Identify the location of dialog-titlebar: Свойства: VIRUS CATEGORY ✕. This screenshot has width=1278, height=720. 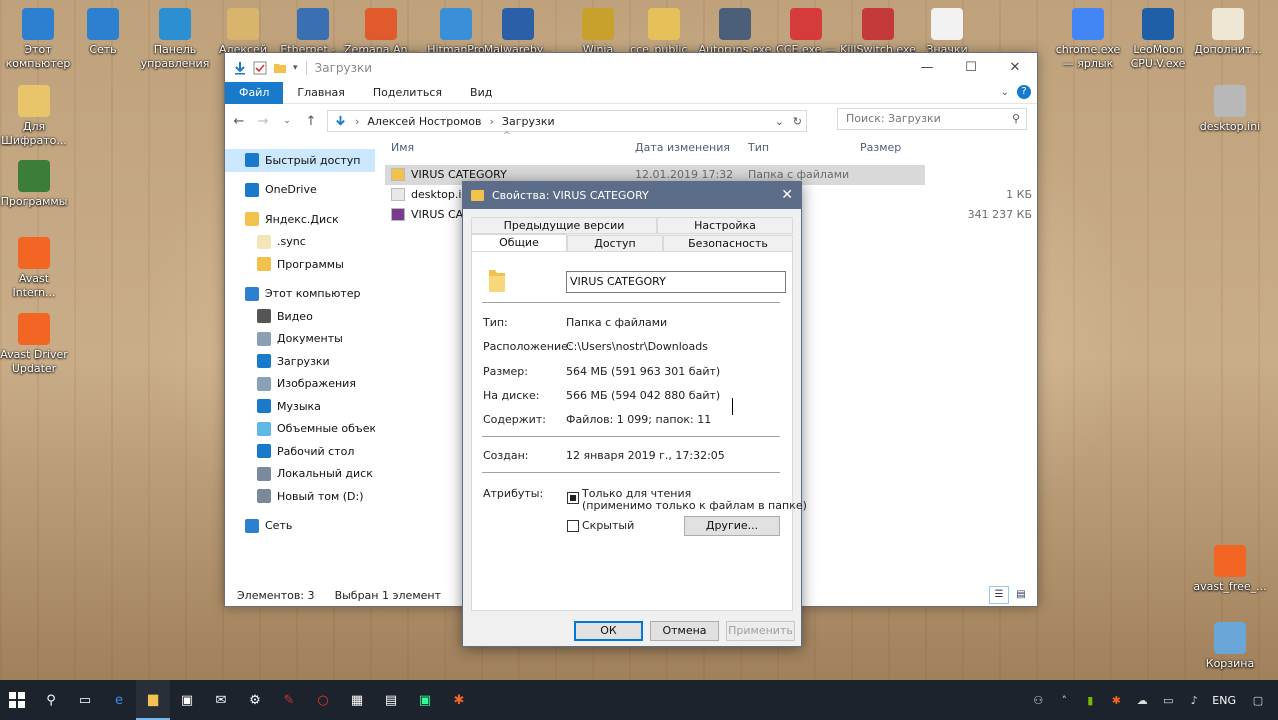
(632, 195).